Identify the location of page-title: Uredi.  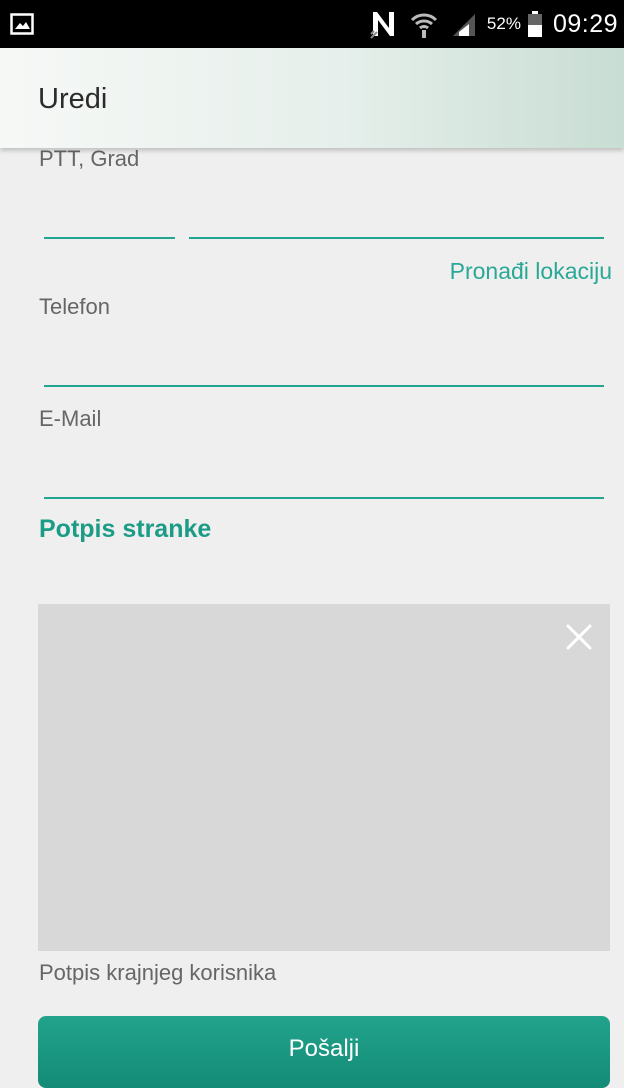
(73, 99).